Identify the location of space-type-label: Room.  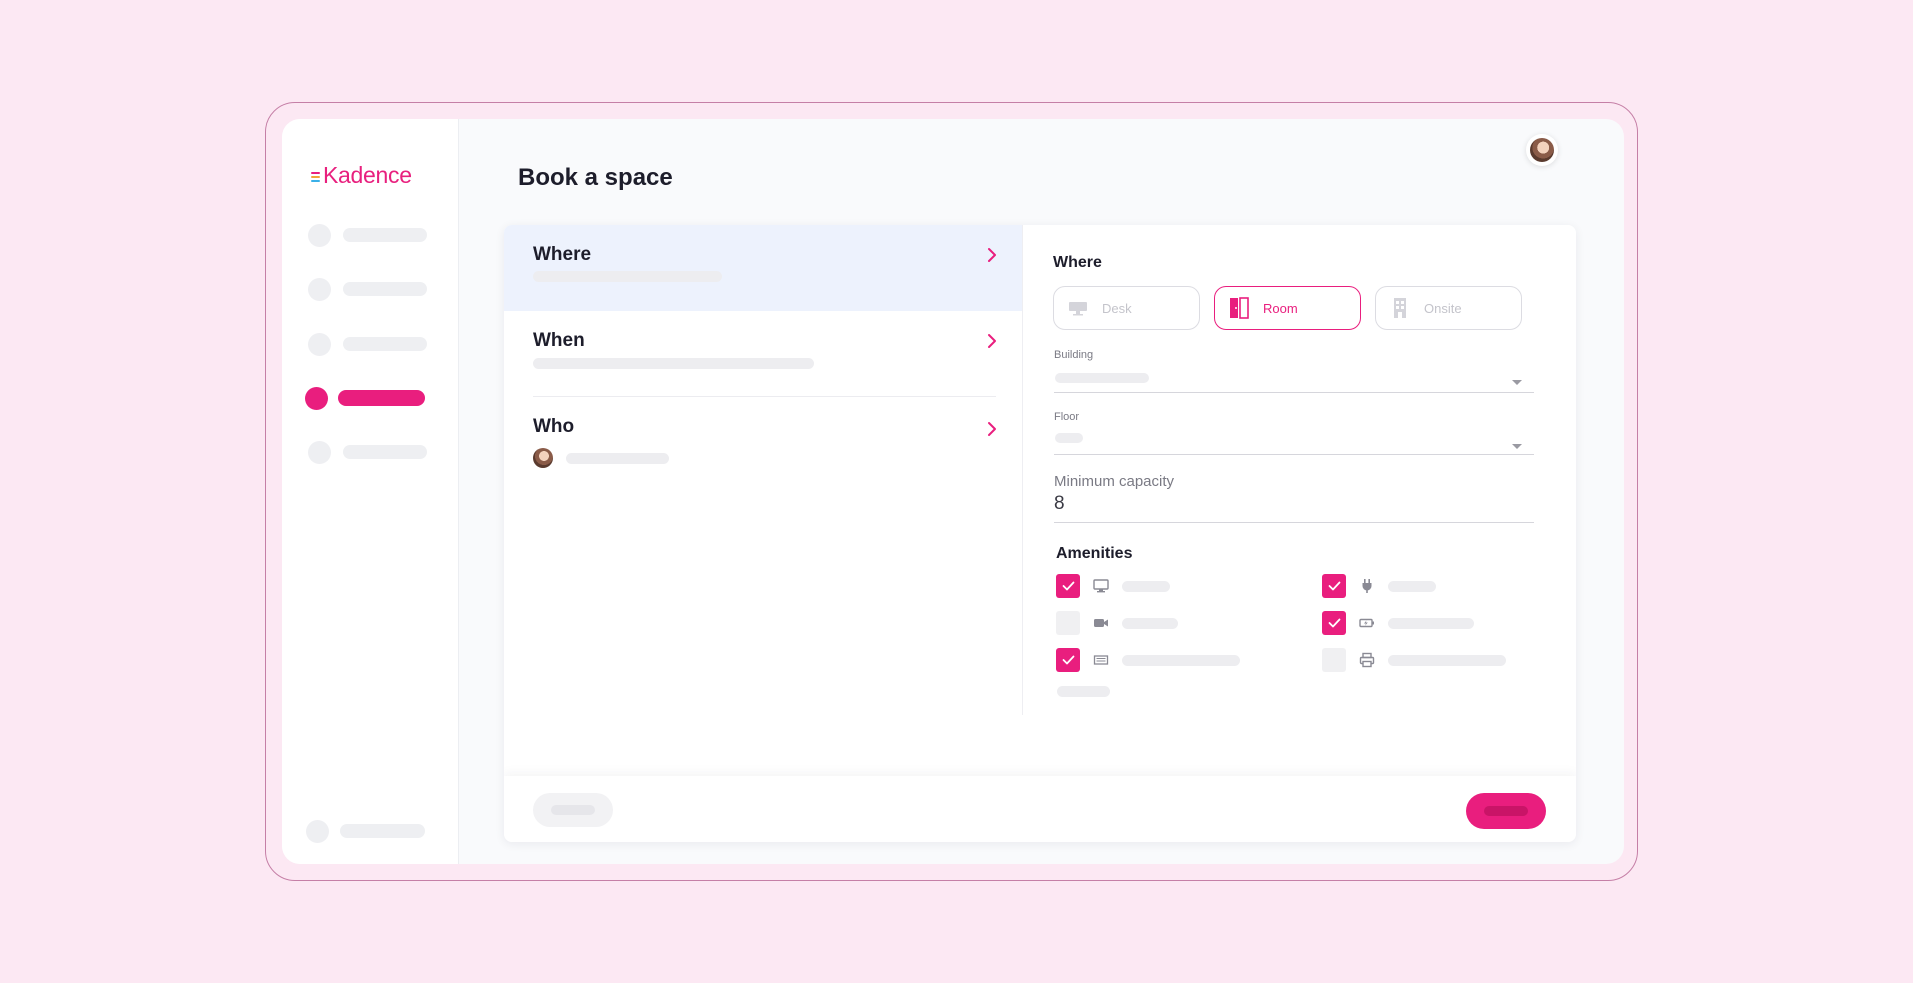
(1280, 308).